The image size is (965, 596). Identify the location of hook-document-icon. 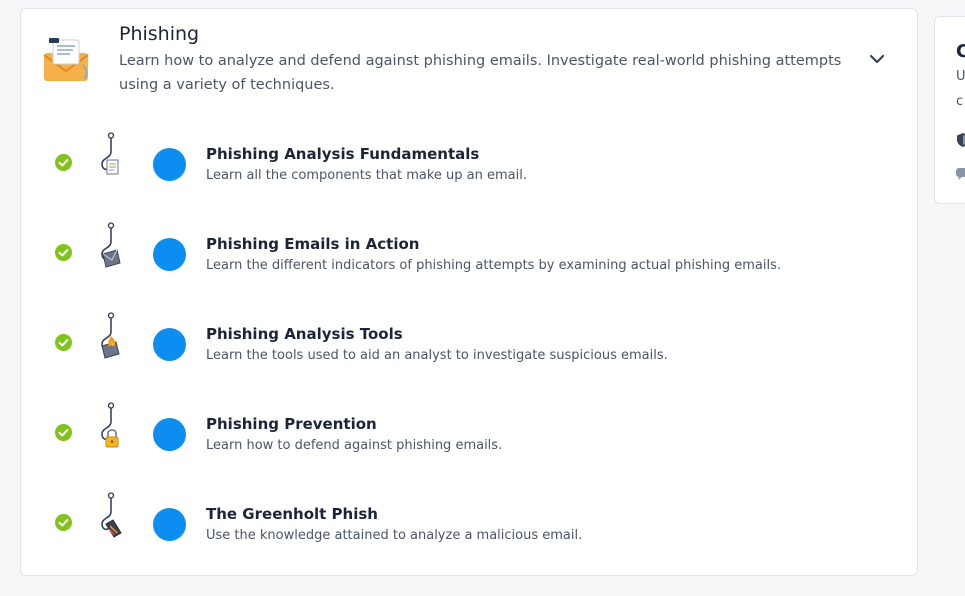
(110, 153).